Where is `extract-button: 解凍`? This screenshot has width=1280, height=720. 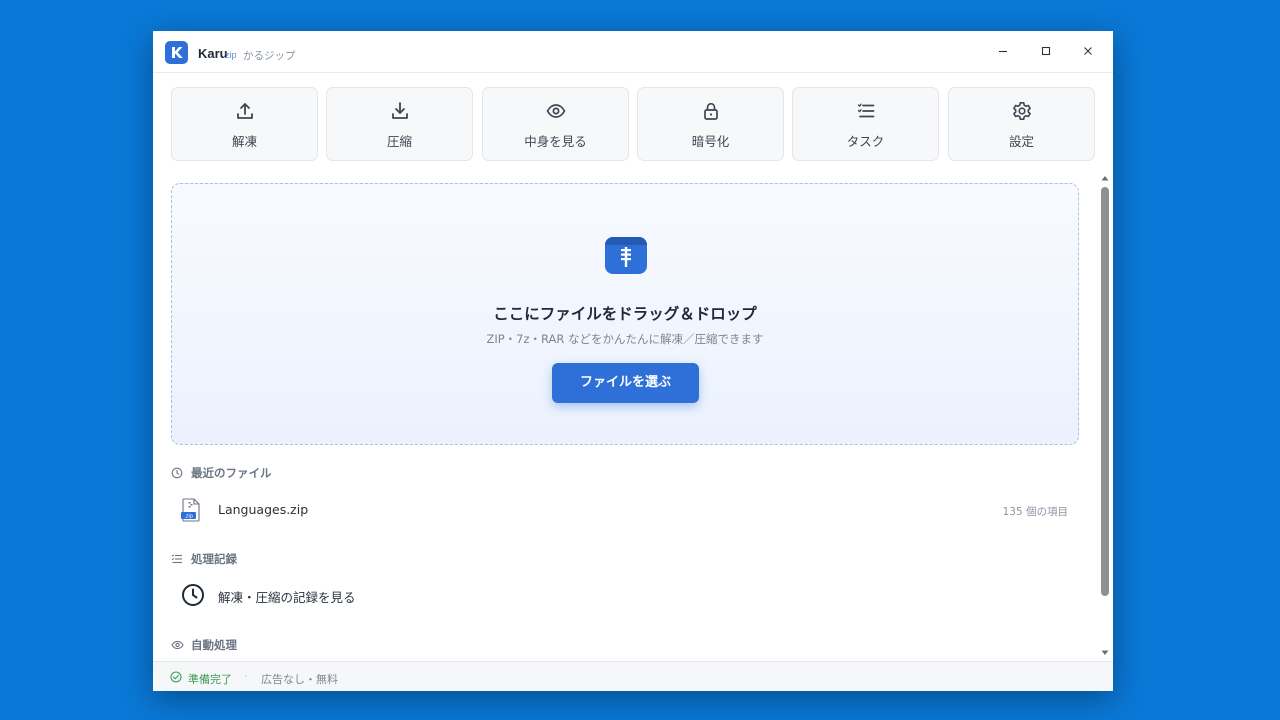 extract-button: 解凍 is located at coordinates (244, 124).